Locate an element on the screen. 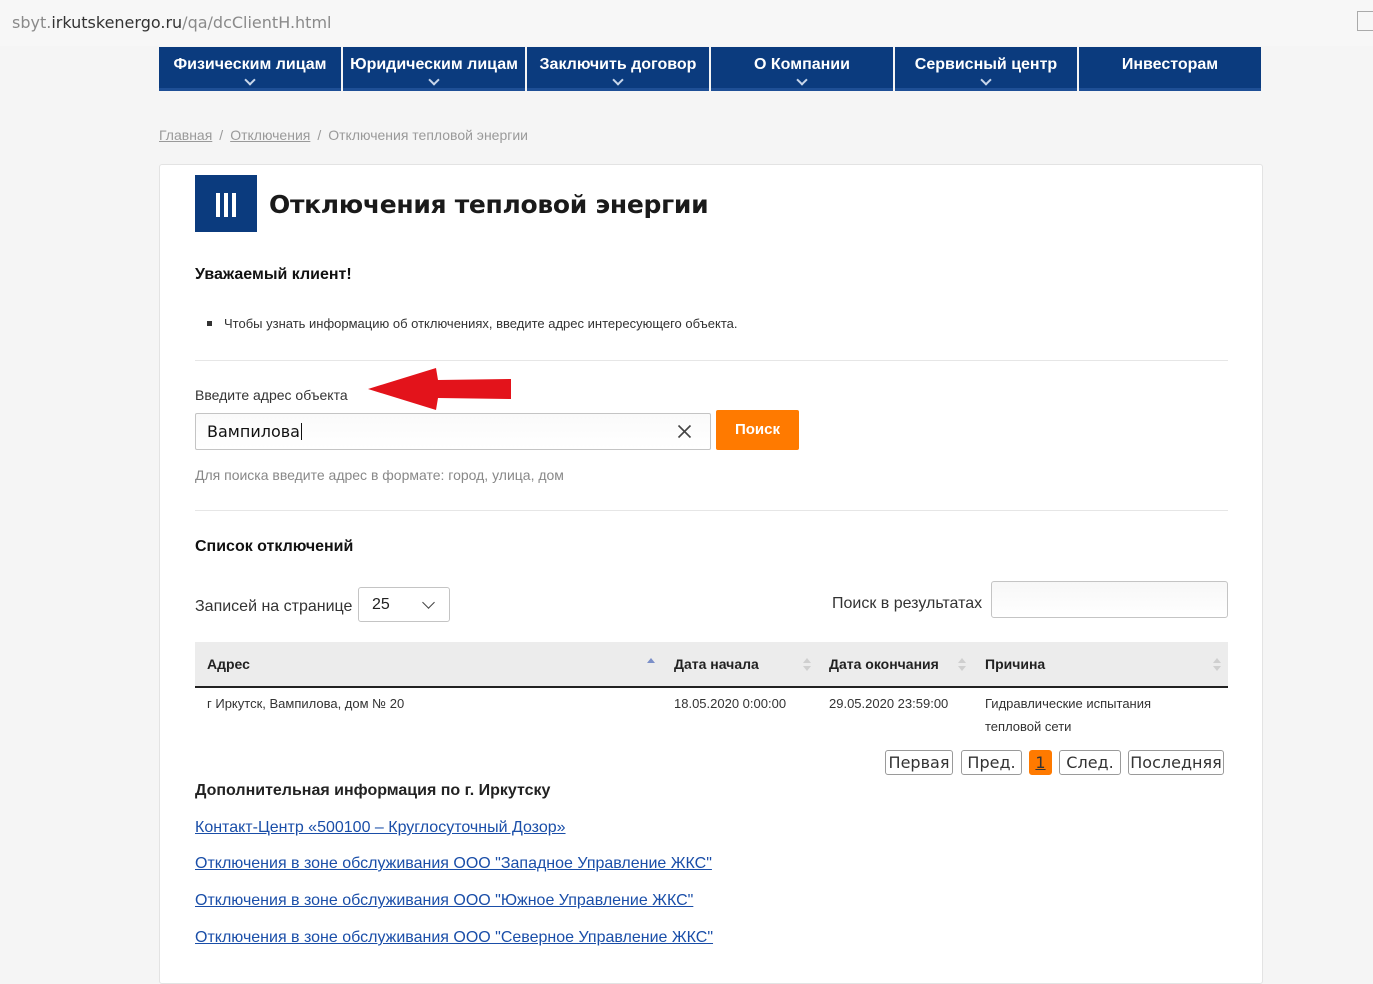  reader-view-icon is located at coordinates (1365, 21).